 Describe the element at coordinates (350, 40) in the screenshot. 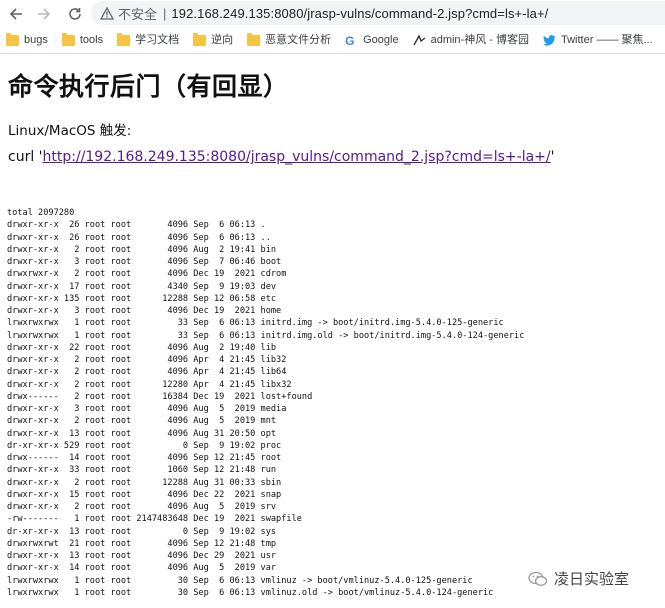

I see `google-icon: G` at that location.